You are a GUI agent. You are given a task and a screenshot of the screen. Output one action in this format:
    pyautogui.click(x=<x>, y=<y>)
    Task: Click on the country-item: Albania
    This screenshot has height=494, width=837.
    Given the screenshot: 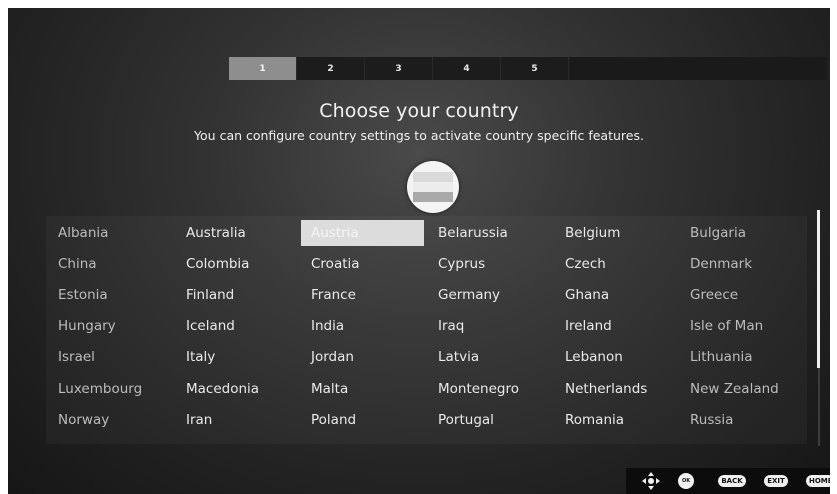 What is the action you would take?
    pyautogui.click(x=109, y=233)
    